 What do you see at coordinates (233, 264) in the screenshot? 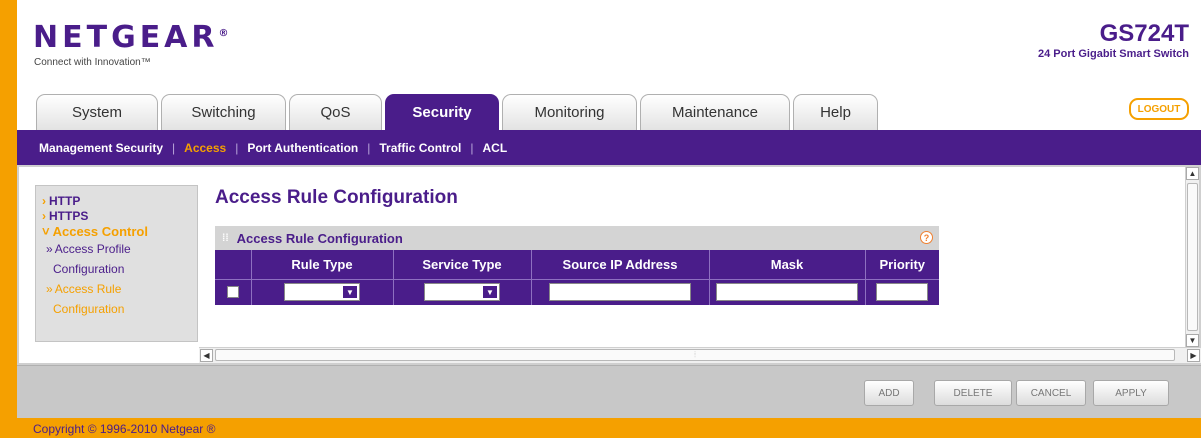
I see `column-header-select` at bounding box center [233, 264].